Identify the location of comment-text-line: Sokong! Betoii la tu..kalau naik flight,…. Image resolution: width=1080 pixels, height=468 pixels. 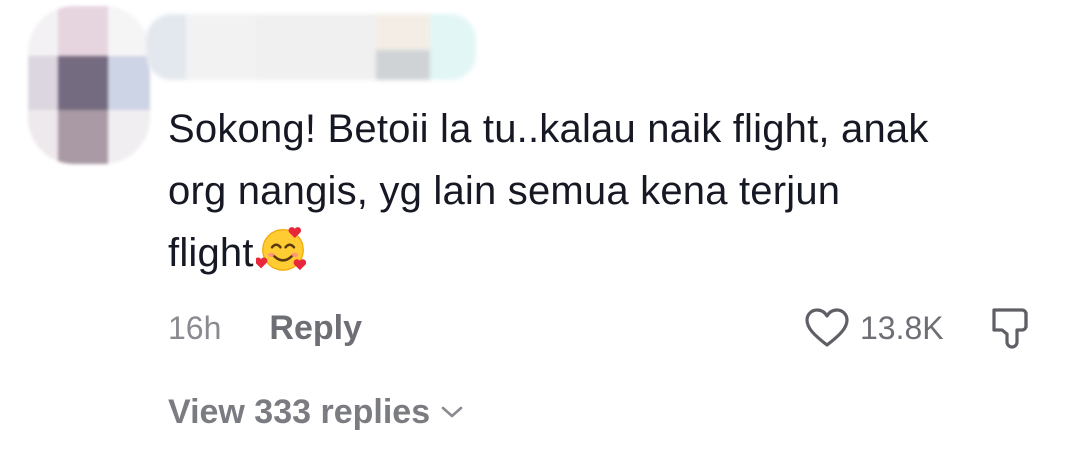
(548, 129).